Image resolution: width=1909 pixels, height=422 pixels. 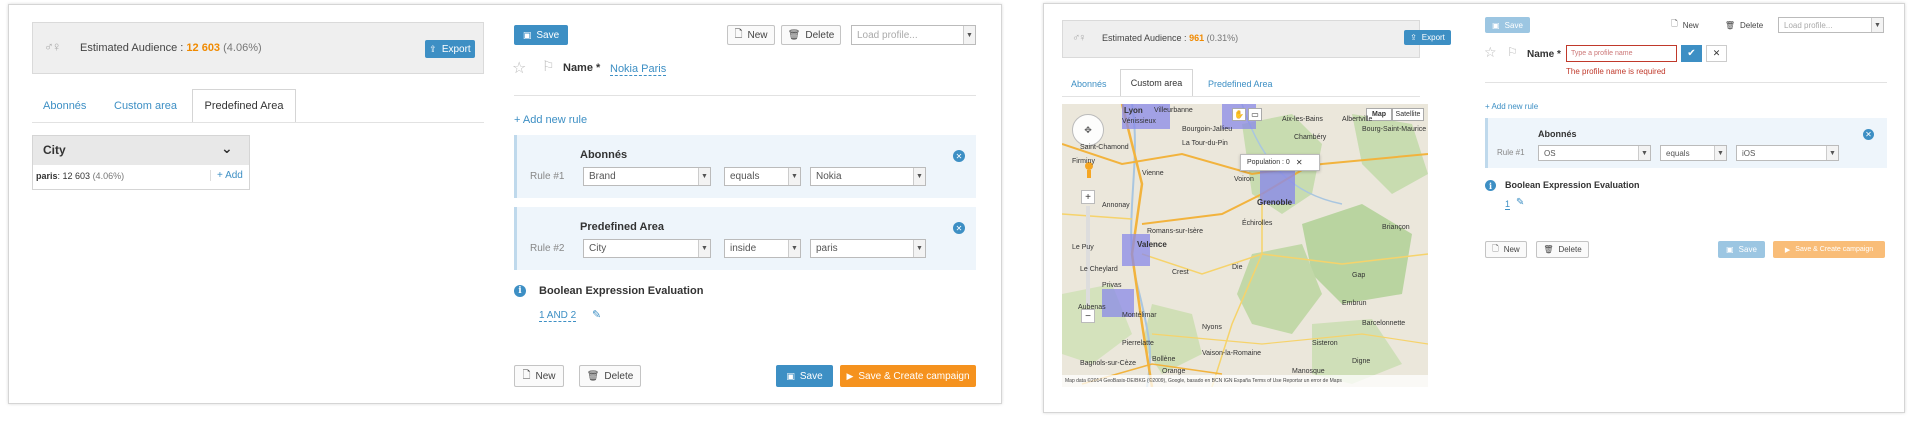 I want to click on save-button-top: ▣ Save, so click(x=541, y=35).